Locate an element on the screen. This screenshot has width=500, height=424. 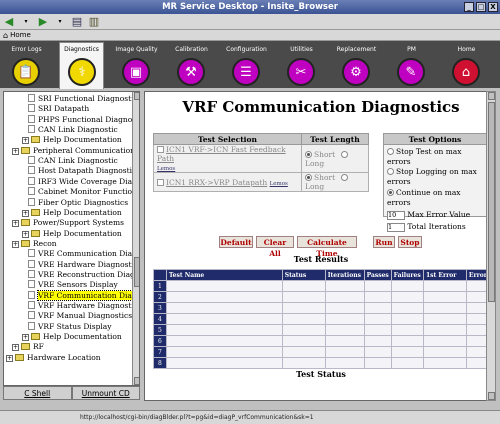
tree-item: + RF is located at coordinates (28, 347).